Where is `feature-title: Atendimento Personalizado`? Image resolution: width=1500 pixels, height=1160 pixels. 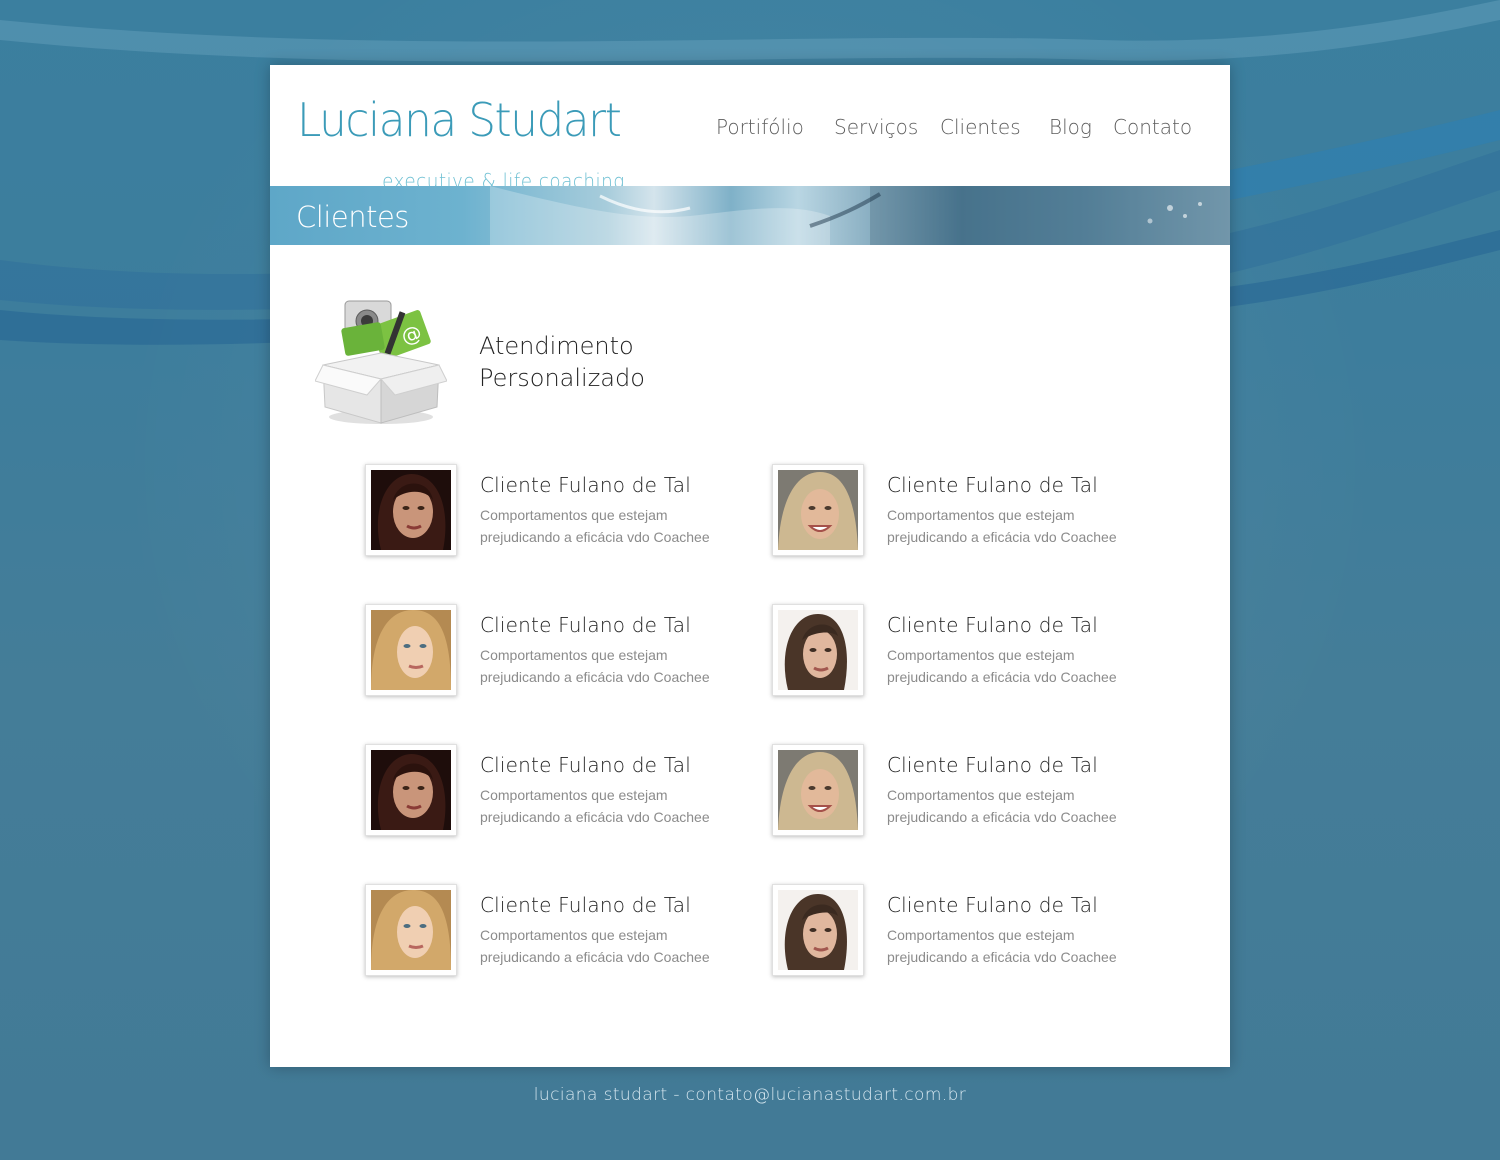
feature-title: Atendimento Personalizado is located at coordinates (562, 362).